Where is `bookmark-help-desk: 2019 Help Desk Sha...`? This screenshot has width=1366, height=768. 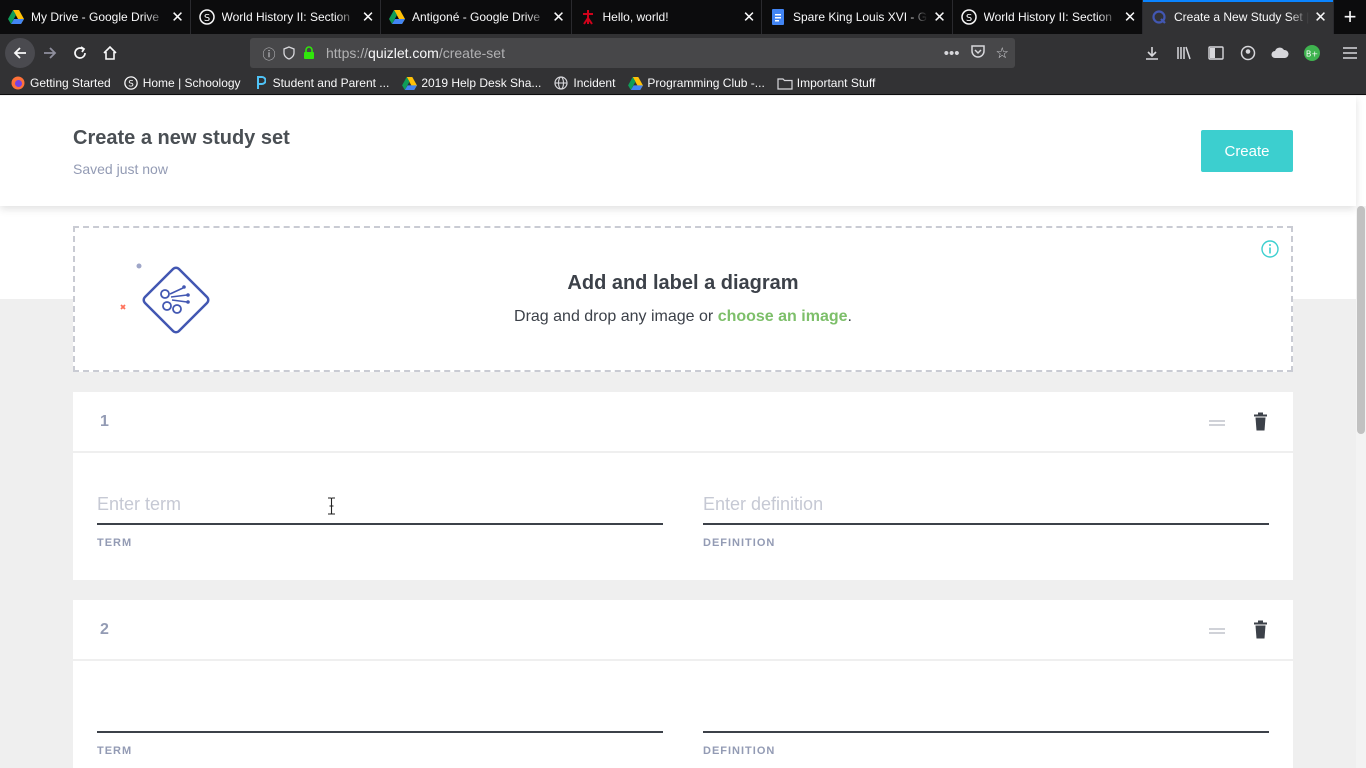 bookmark-help-desk: 2019 Help Desk Sha... is located at coordinates (471, 83).